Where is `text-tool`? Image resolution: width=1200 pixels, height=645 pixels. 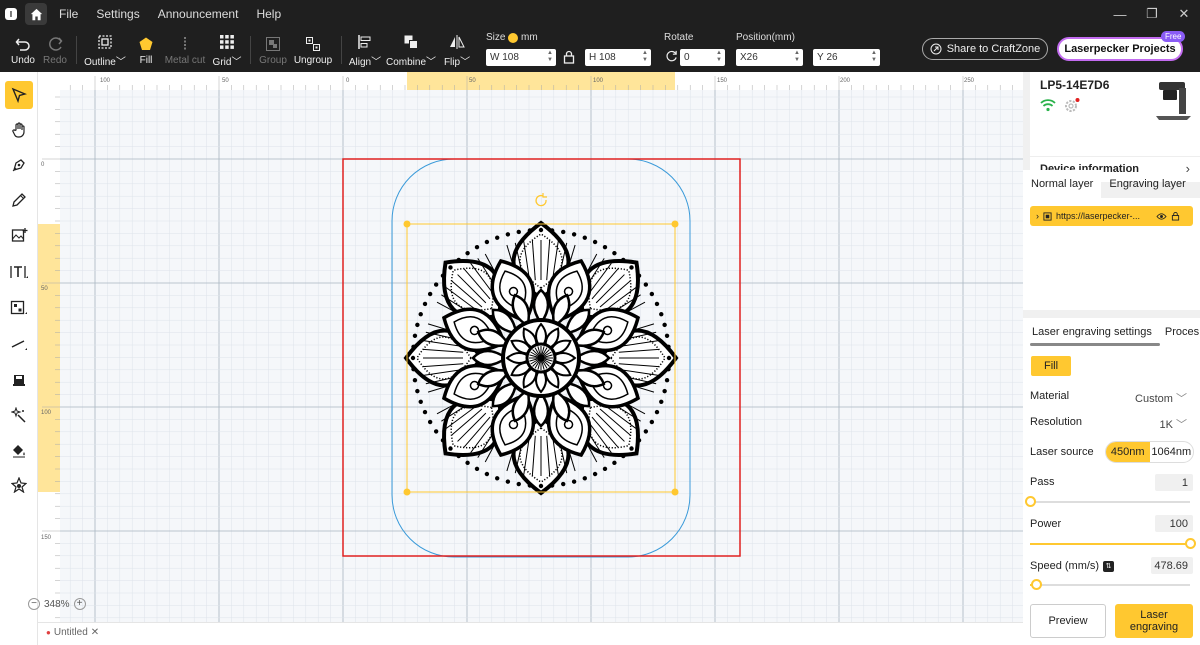
text-tool is located at coordinates (19, 272).